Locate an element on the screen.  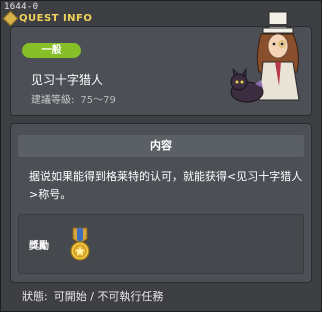
status-value: 可開始 / 不可執行任務 is located at coordinates (108, 296).